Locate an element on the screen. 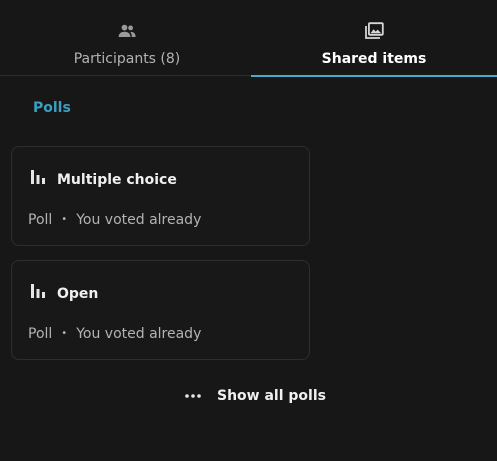  active-tab-indicator is located at coordinates (374, 76).